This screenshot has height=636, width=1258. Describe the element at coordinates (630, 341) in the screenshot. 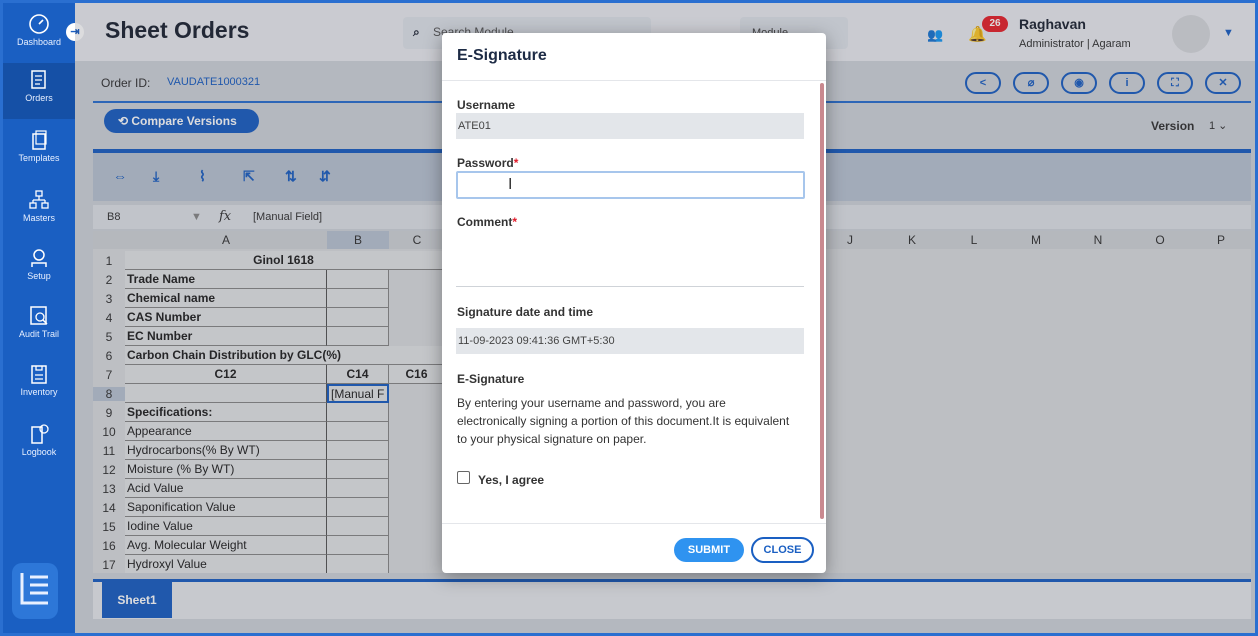

I see `signature-date-field: 11-09-2023 09:41:36 GMT+5:30` at that location.